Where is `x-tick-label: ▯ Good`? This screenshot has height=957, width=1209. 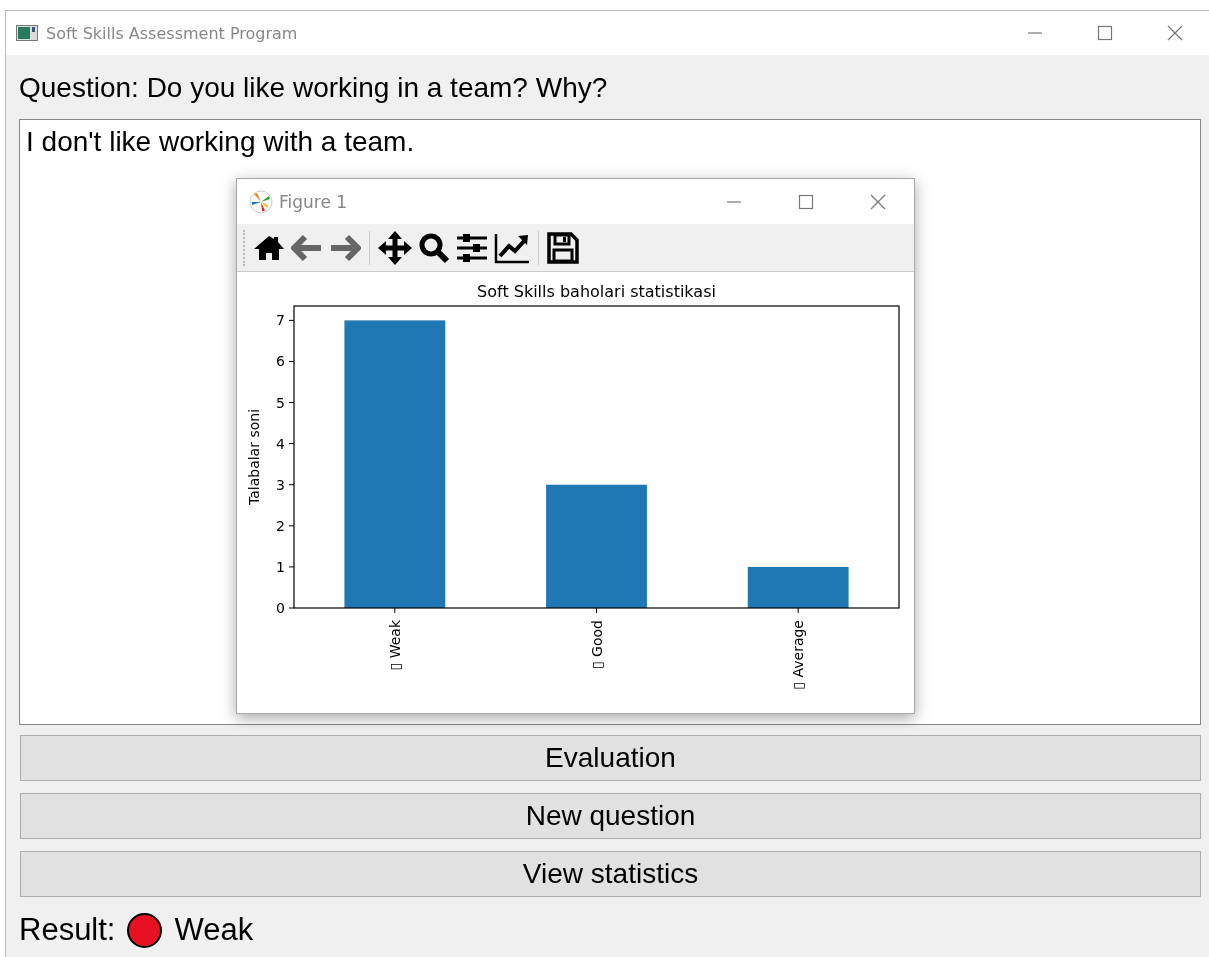 x-tick-label: ▯ Good is located at coordinates (596, 645).